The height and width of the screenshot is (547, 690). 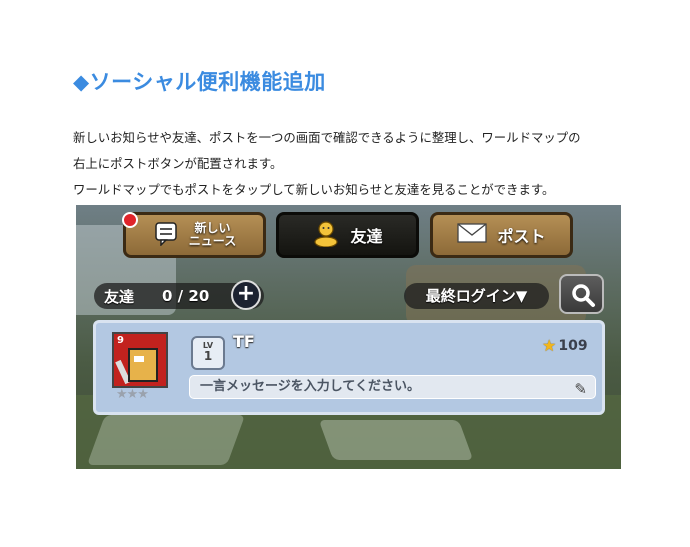 What do you see at coordinates (178, 163) in the screenshot?
I see `paragraph: 右上にポストボタンが配置されます。` at bounding box center [178, 163].